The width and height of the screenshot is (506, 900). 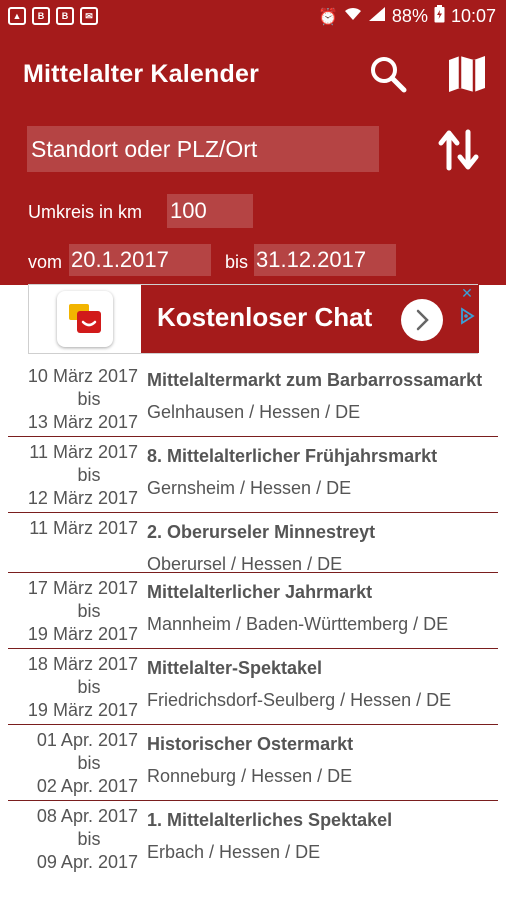 I want to click on event-dates: 11 März 2017, so click(x=69, y=528).